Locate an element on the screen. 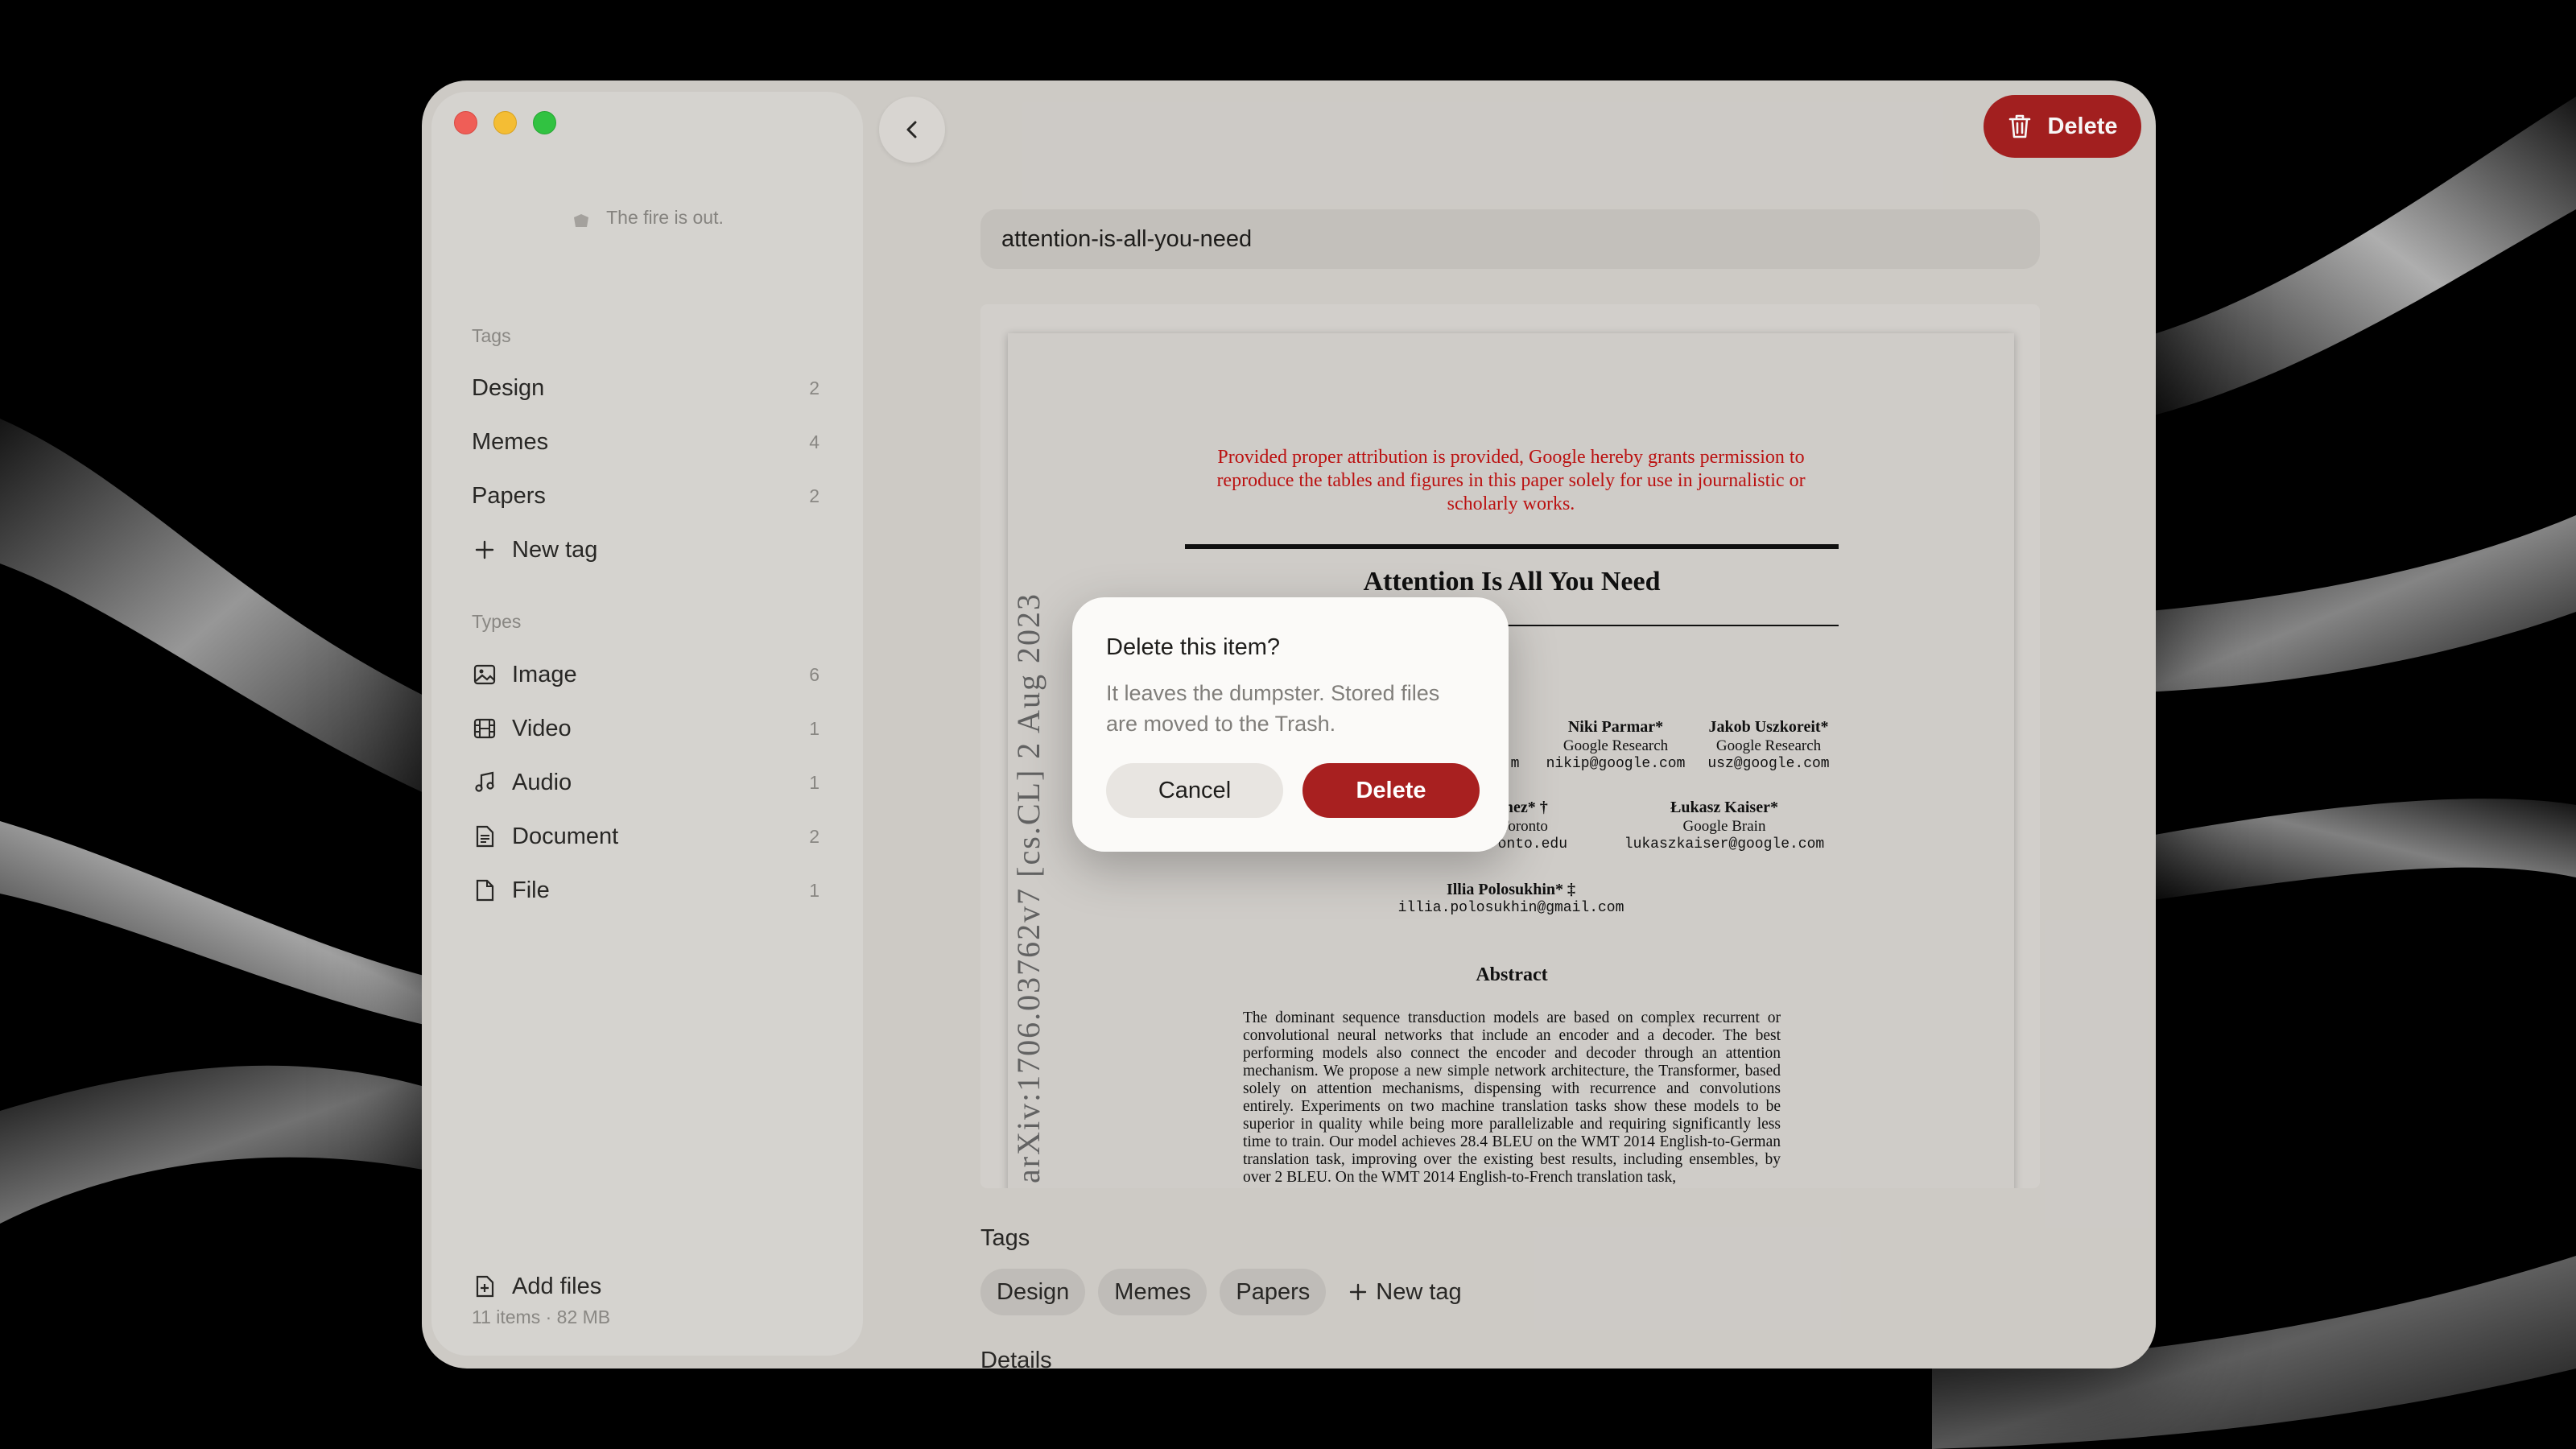  cancel-button: Cancel is located at coordinates (1194, 790).